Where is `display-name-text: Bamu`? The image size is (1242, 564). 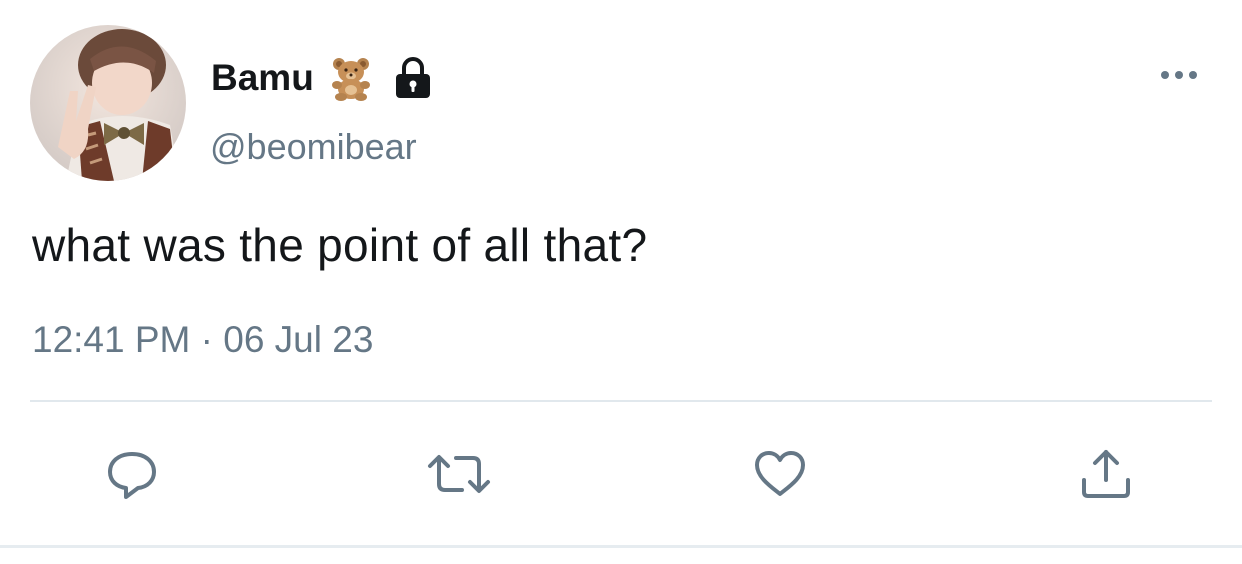
display-name-text: Bamu is located at coordinates (262, 77).